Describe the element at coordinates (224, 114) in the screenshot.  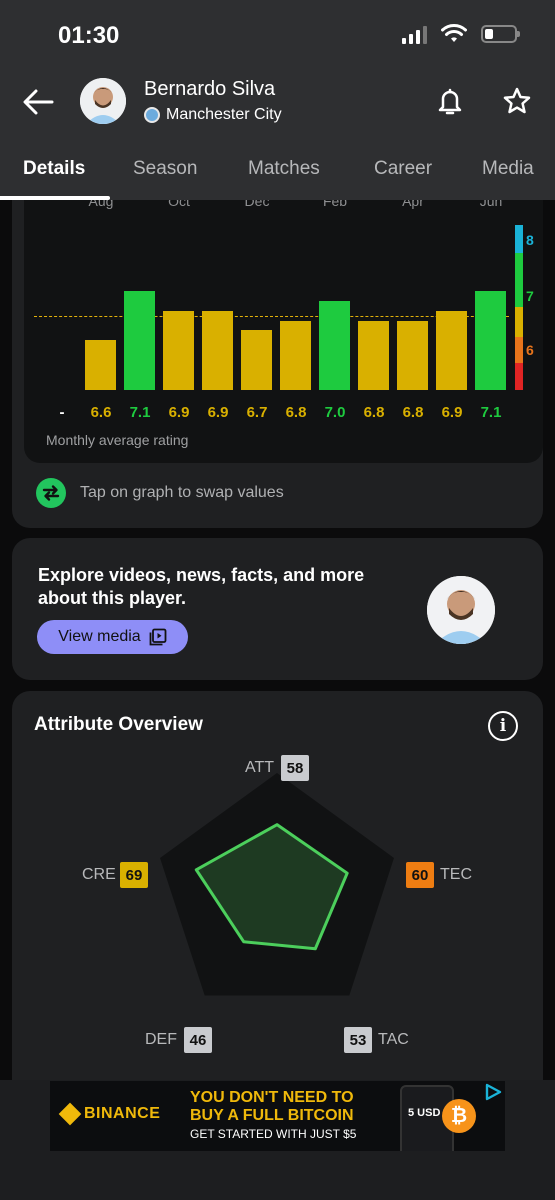
I see `team-name: Manchester City` at that location.